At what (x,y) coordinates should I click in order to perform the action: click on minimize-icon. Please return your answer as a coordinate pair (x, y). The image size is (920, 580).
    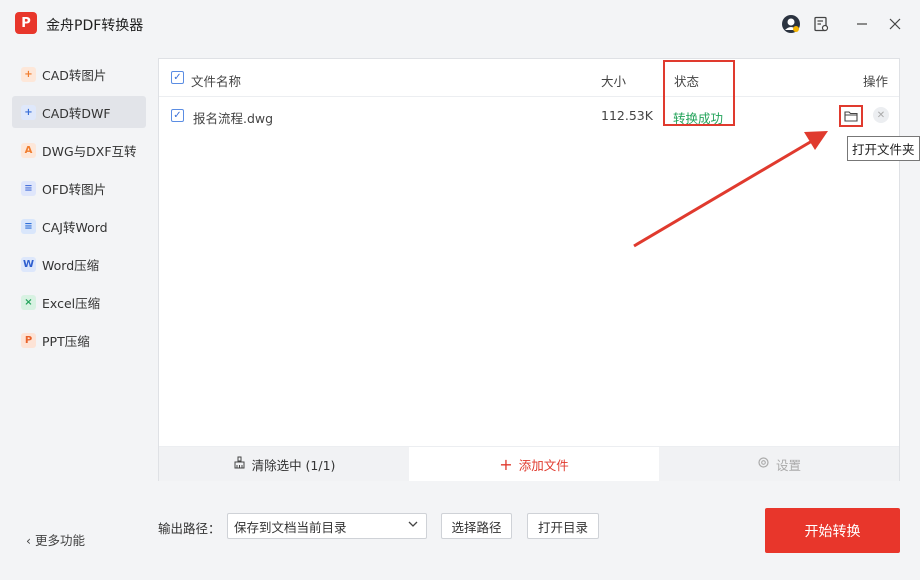
    Looking at the image, I should click on (862, 24).